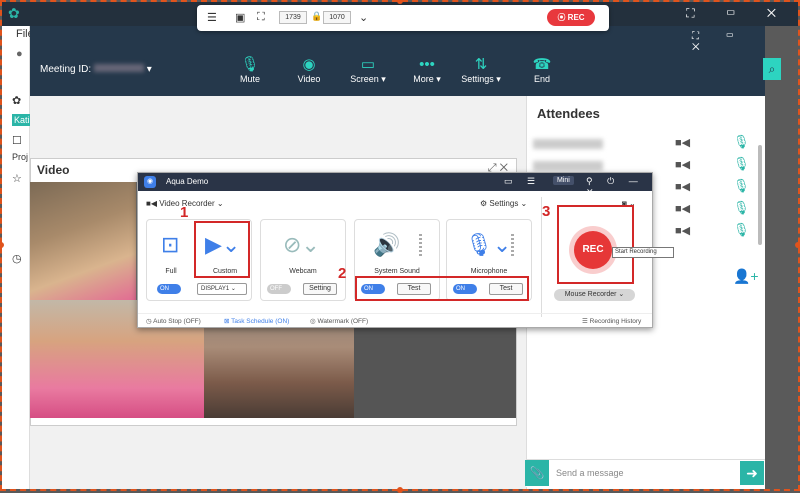 The height and width of the screenshot is (493, 800). What do you see at coordinates (261, 17) in the screenshot?
I see `fullscreen-icon: ⛶` at bounding box center [261, 17].